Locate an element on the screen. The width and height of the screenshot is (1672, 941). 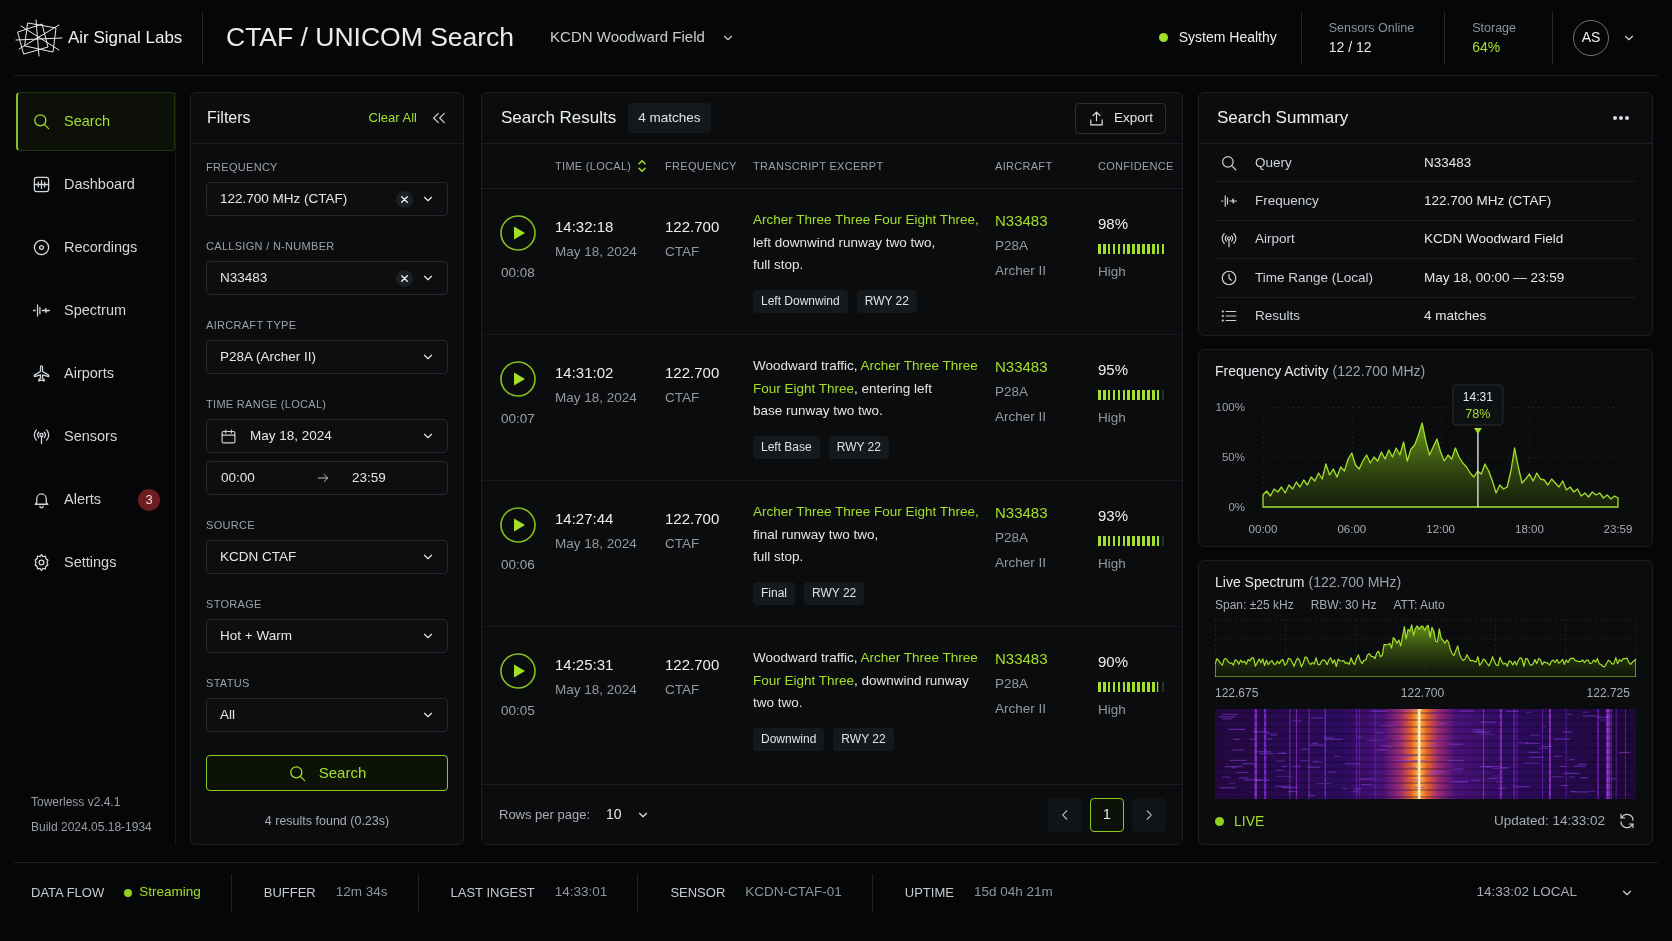
transcript-excerpt: Woodward traffic, Archer Three Three Four Eight Three, downwind runway two two. is located at coordinates (866, 680).